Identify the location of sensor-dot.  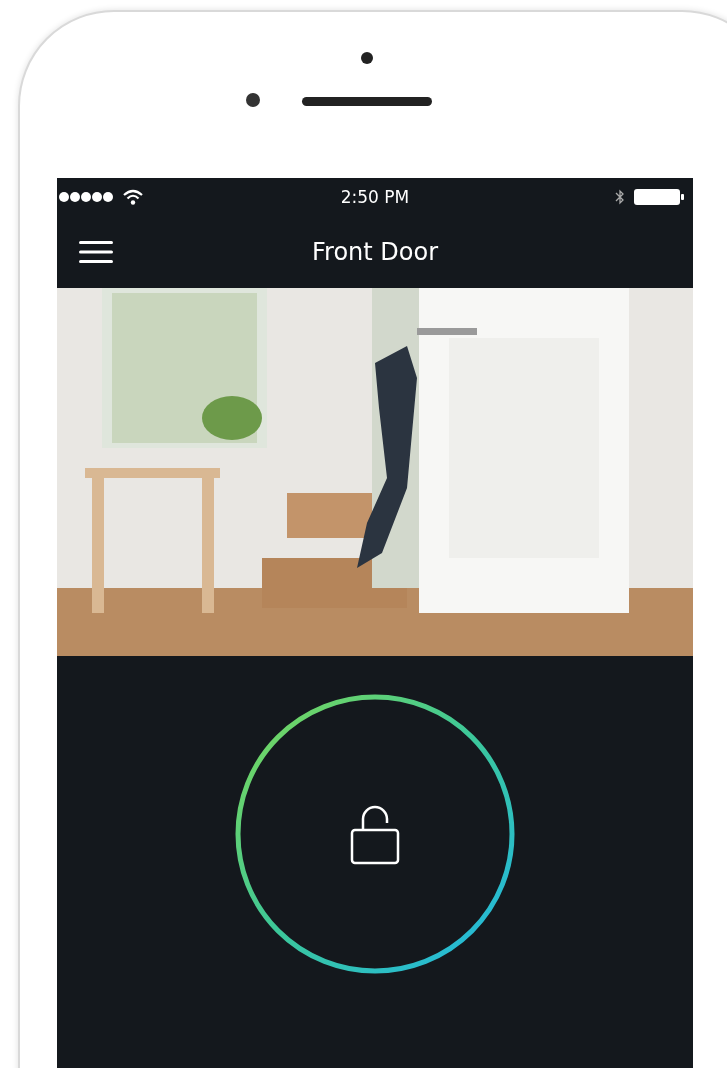
(367, 58).